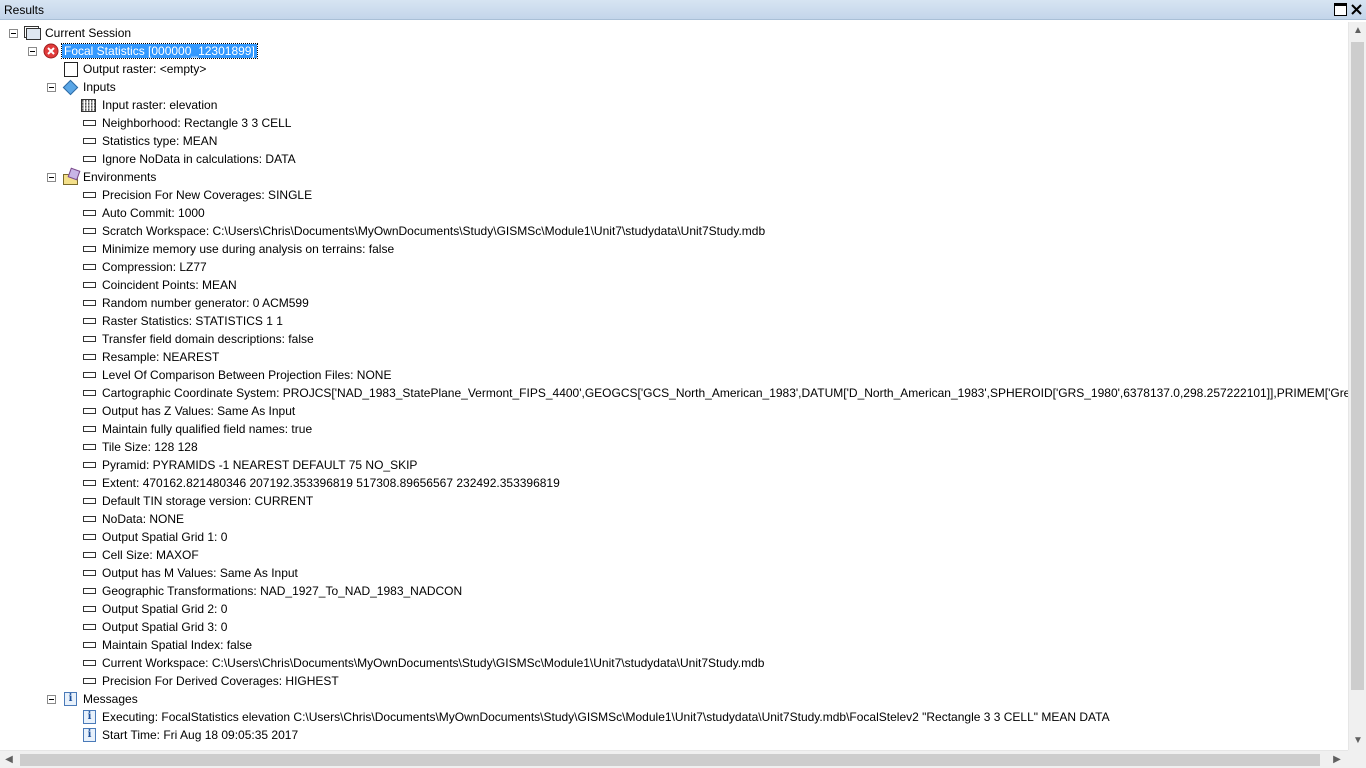 The width and height of the screenshot is (1366, 768). What do you see at coordinates (32, 51) in the screenshot?
I see `collapse-tool-toggle` at bounding box center [32, 51].